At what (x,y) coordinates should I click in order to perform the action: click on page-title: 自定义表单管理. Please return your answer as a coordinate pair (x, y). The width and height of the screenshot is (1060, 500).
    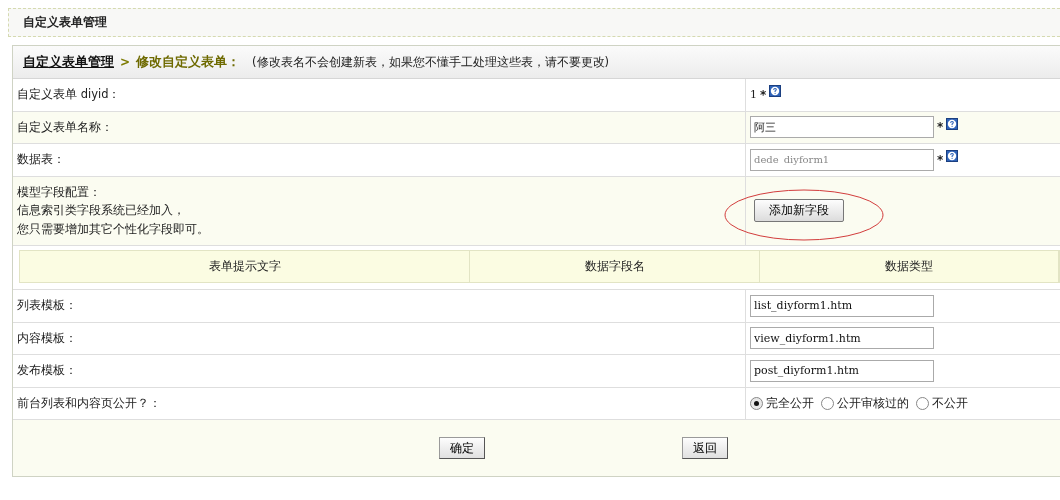
    Looking at the image, I should click on (534, 22).